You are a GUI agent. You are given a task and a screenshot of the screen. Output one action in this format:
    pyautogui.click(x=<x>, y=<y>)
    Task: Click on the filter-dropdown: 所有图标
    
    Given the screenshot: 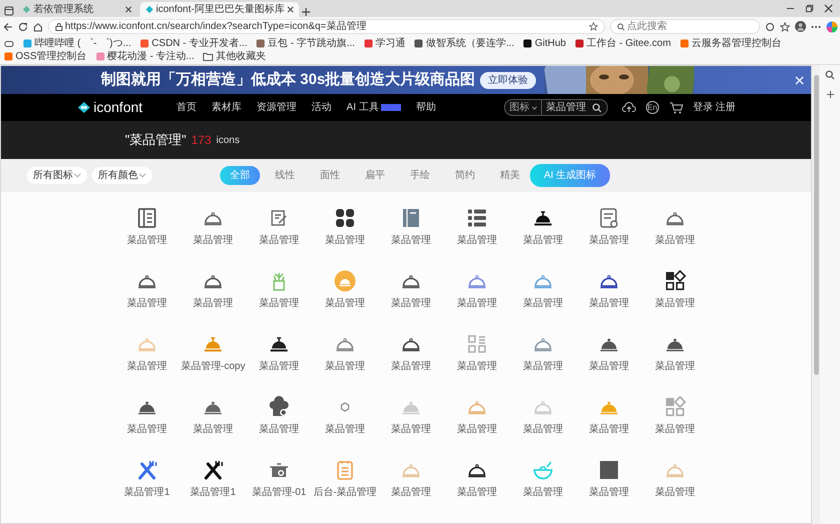 What is the action you would take?
    pyautogui.click(x=57, y=175)
    